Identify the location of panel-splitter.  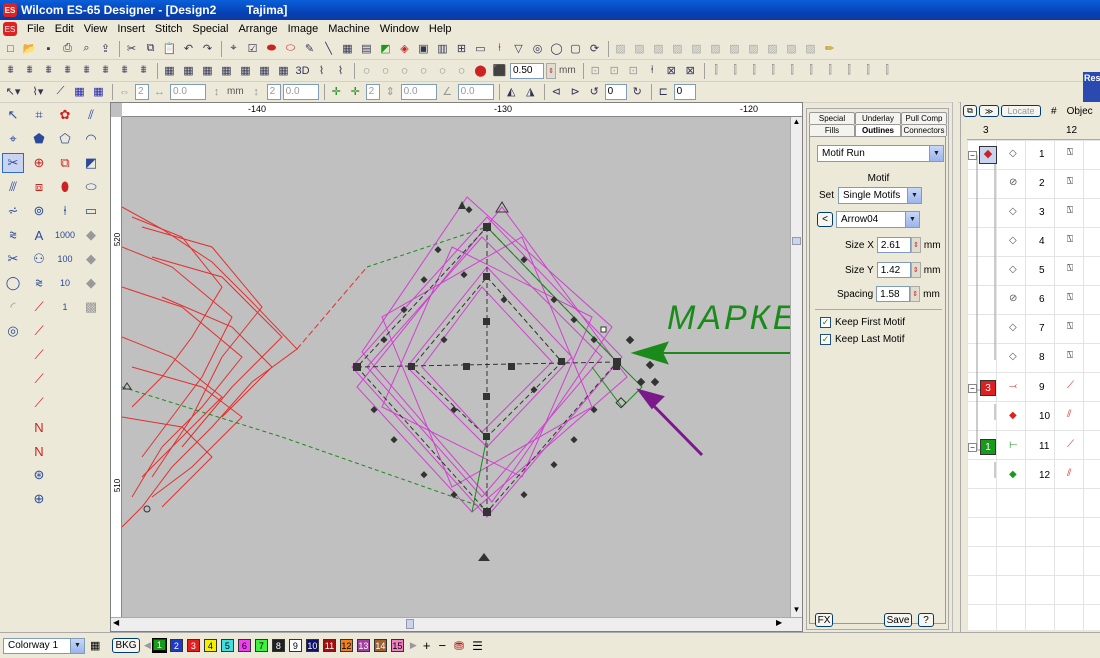
(955, 367).